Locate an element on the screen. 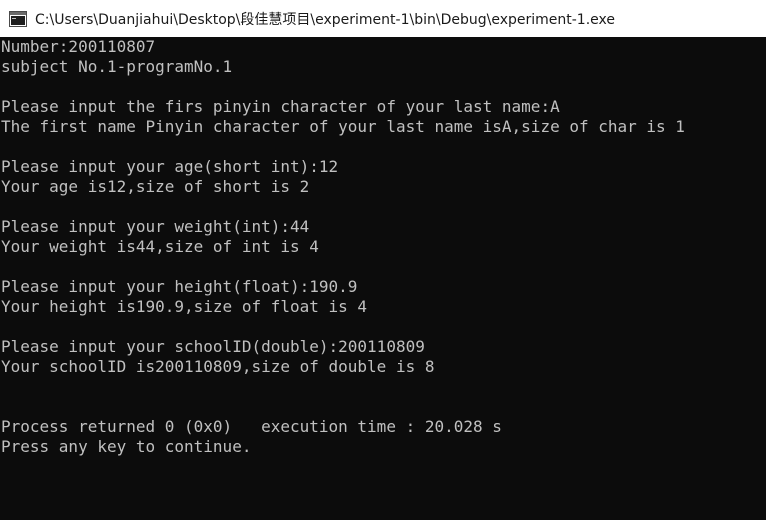 The width and height of the screenshot is (770, 520). console-line: subject No.1-programNo.1 is located at coordinates (117, 66).